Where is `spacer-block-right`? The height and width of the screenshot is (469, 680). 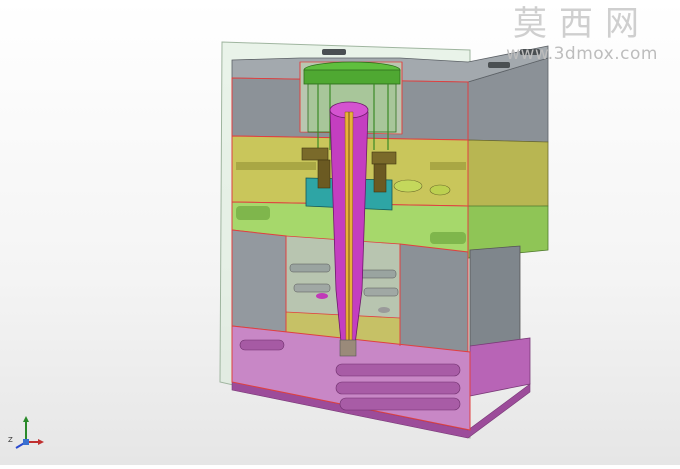
spacer-block-right is located at coordinates (495, 299).